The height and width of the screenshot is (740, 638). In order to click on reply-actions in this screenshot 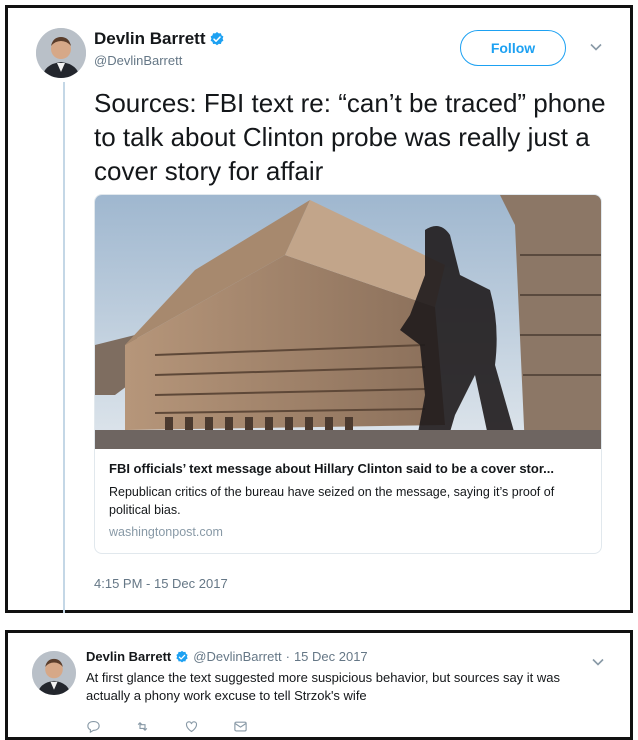, I will do `click(167, 726)`.